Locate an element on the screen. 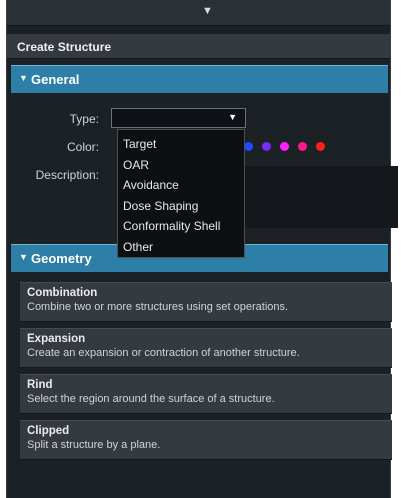 This screenshot has height=498, width=401. card-title: Clipped is located at coordinates (48, 431).